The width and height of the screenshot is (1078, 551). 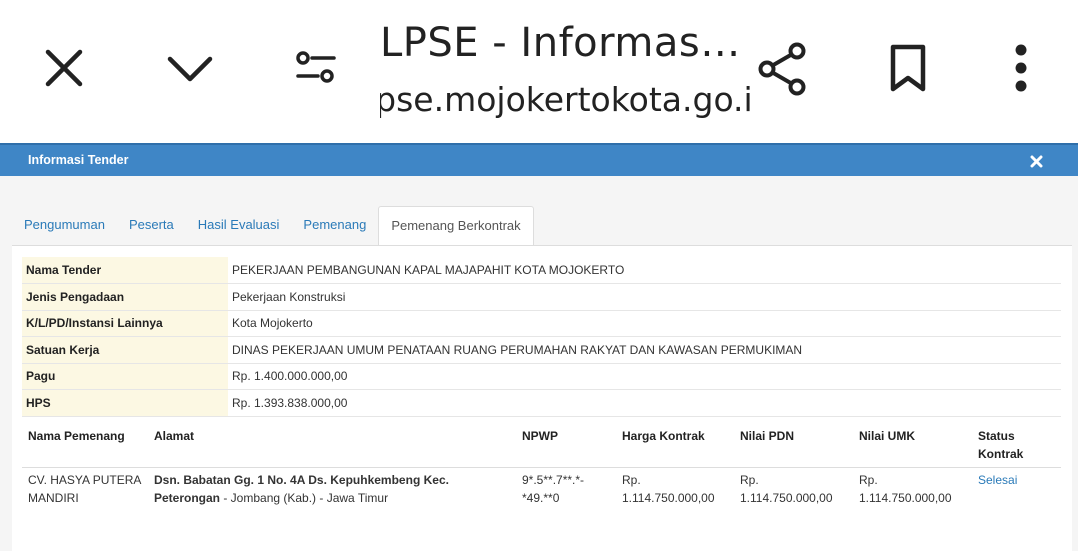 What do you see at coordinates (793, 489) in the screenshot?
I see `cell-pdn: Rp. 1.114.750.000,00` at bounding box center [793, 489].